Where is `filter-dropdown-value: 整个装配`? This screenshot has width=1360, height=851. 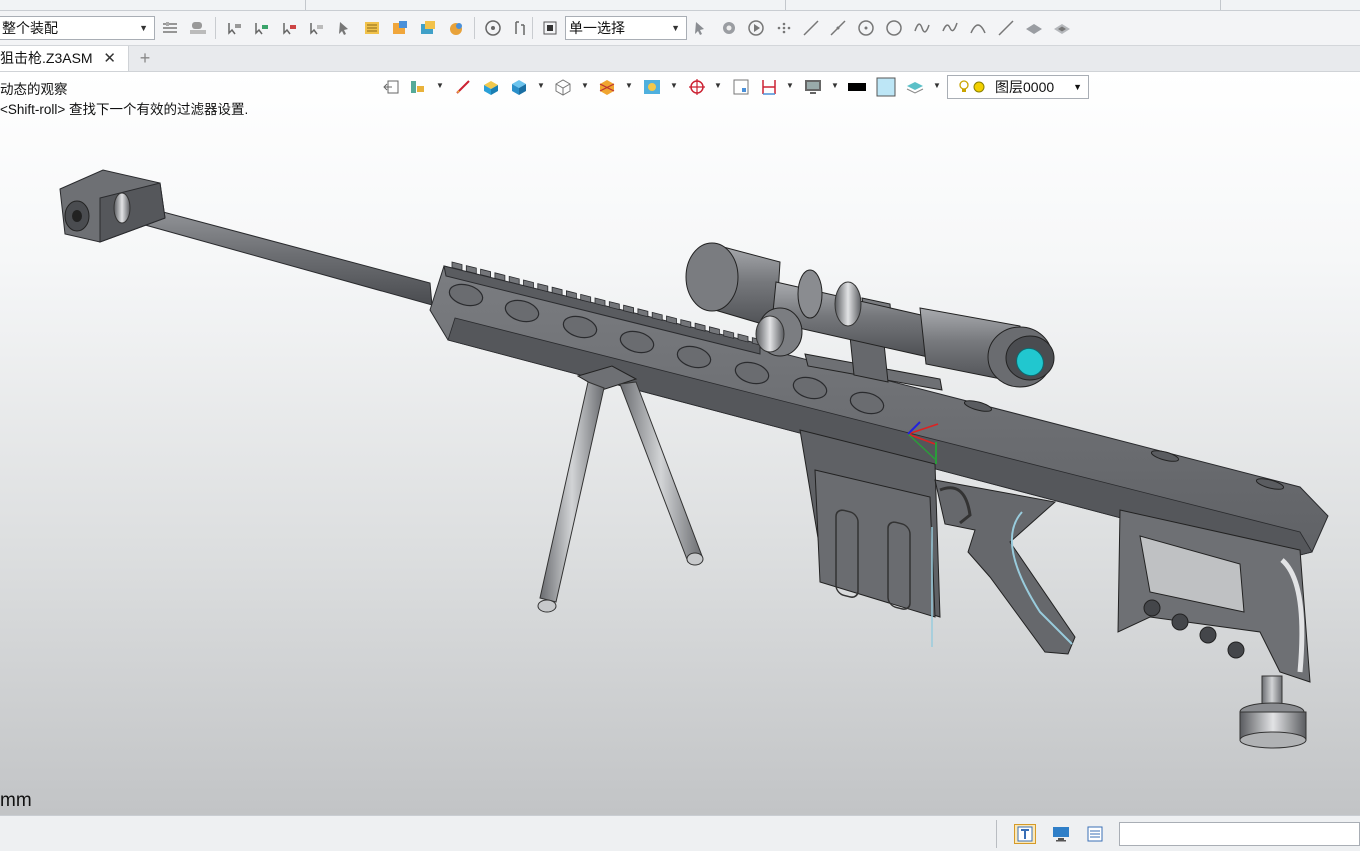
filter-dropdown-value: 整个装配 is located at coordinates (30, 28).